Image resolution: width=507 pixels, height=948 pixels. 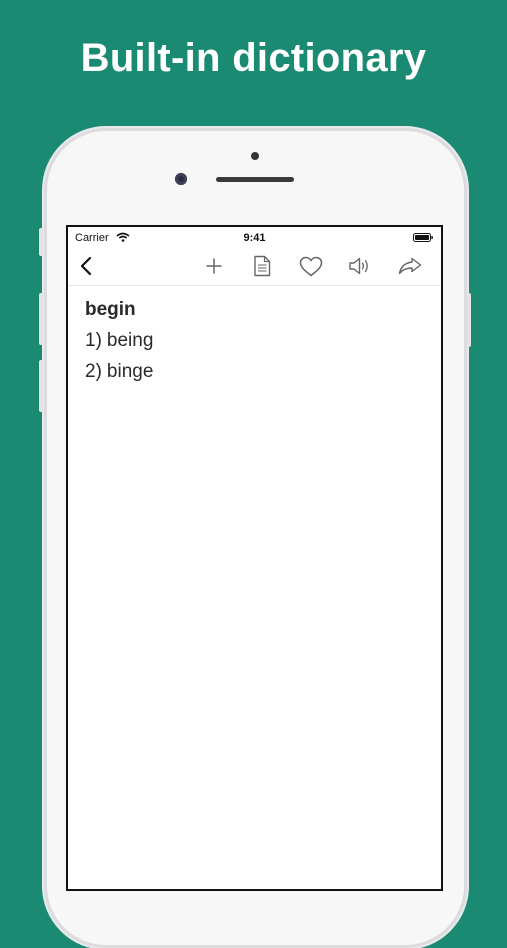 I want to click on plus-icon, so click(x=214, y=266).